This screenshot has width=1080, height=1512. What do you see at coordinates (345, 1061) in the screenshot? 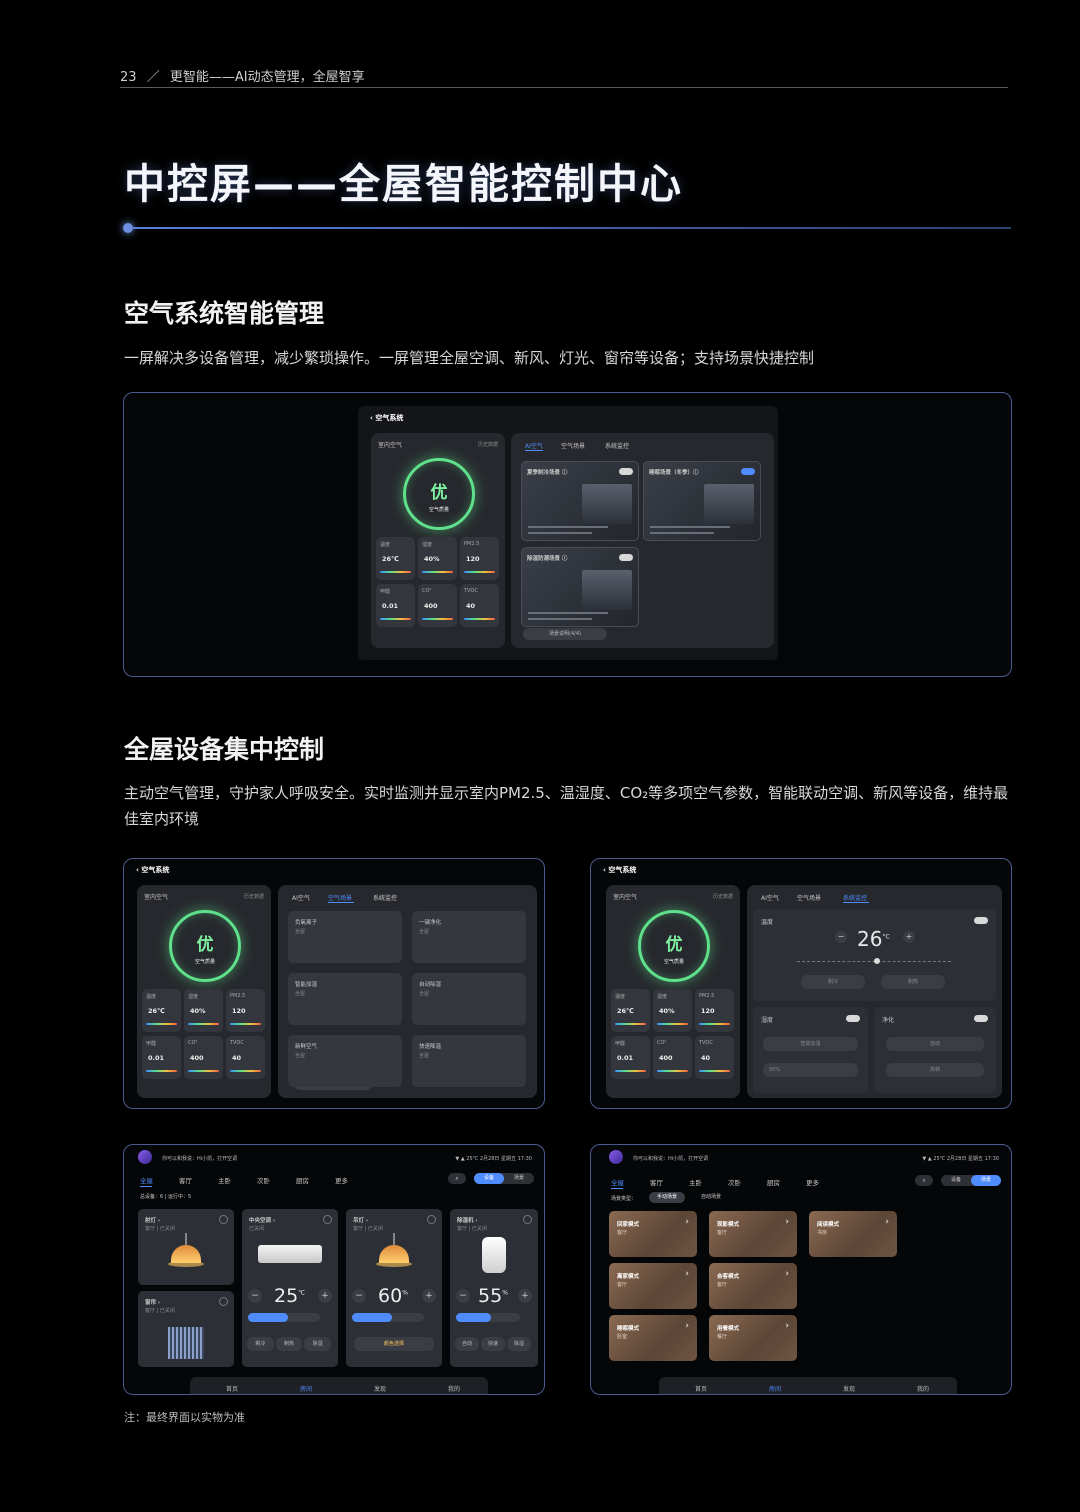
I see `scene-tile: 新鲜空气 全屋` at bounding box center [345, 1061].